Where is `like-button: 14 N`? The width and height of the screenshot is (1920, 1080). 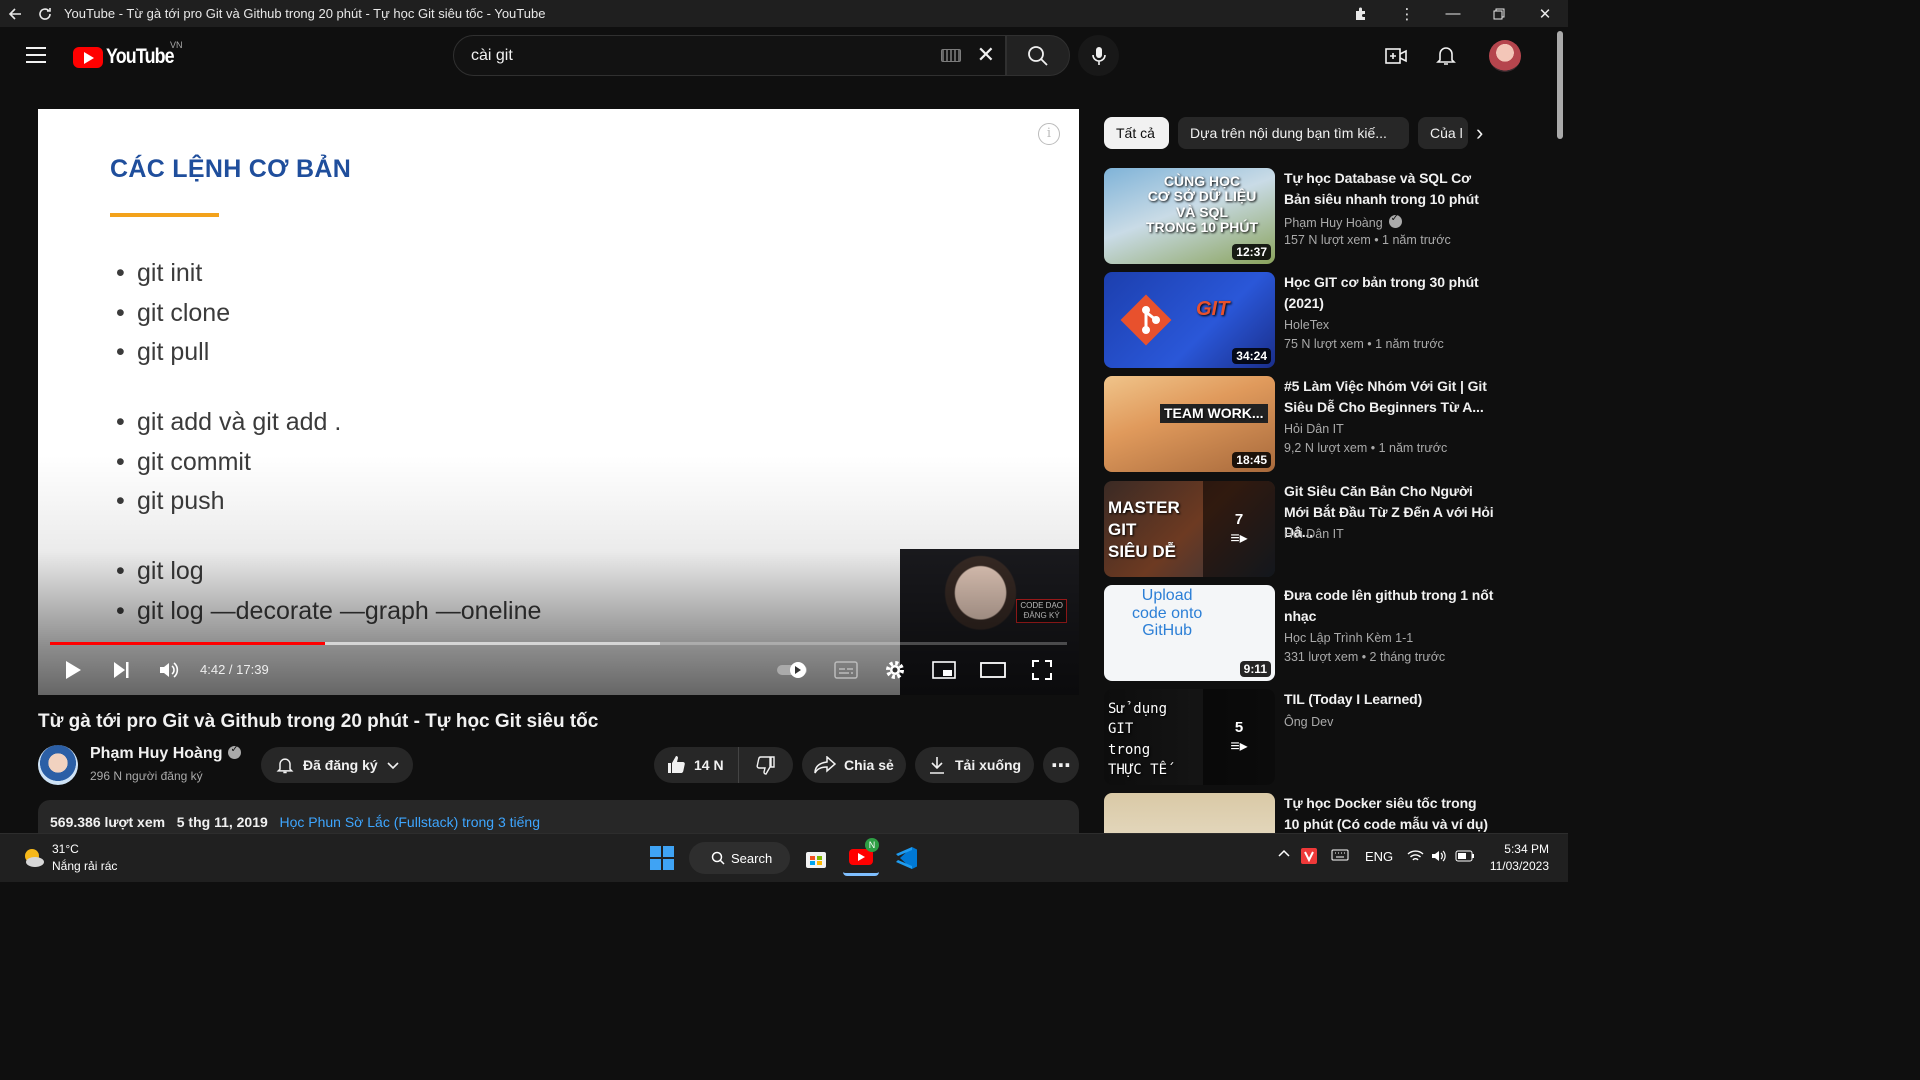
like-button: 14 N is located at coordinates (696, 765).